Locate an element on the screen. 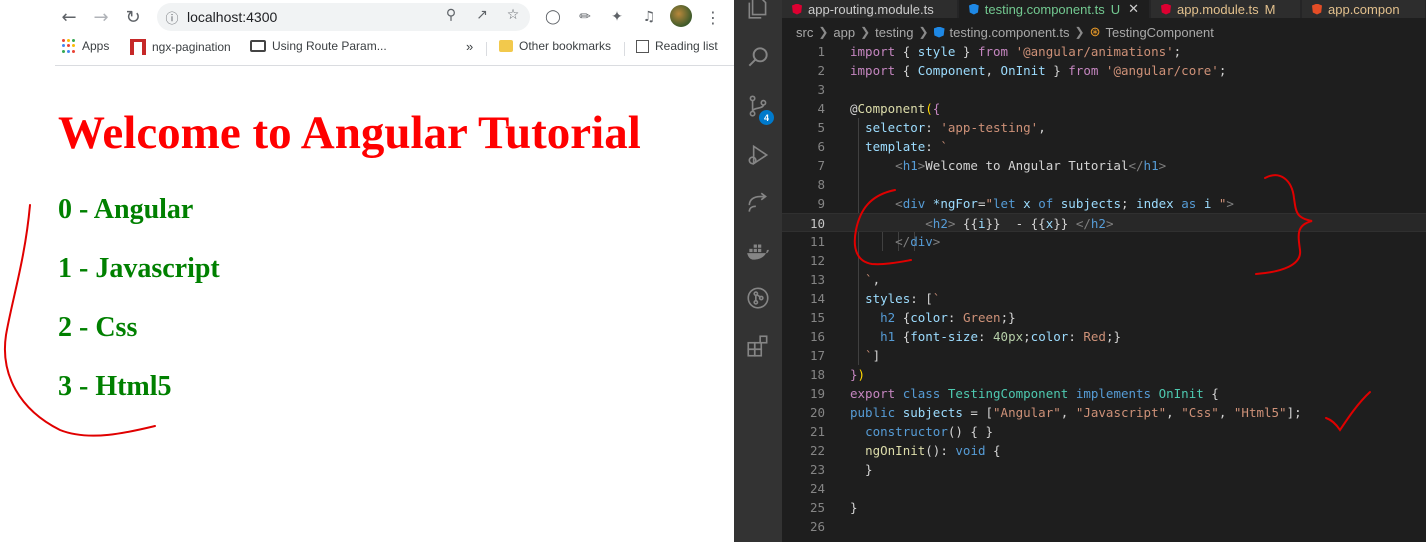 This screenshot has height=542, width=1426. code-line: 25} is located at coordinates (833, 507).